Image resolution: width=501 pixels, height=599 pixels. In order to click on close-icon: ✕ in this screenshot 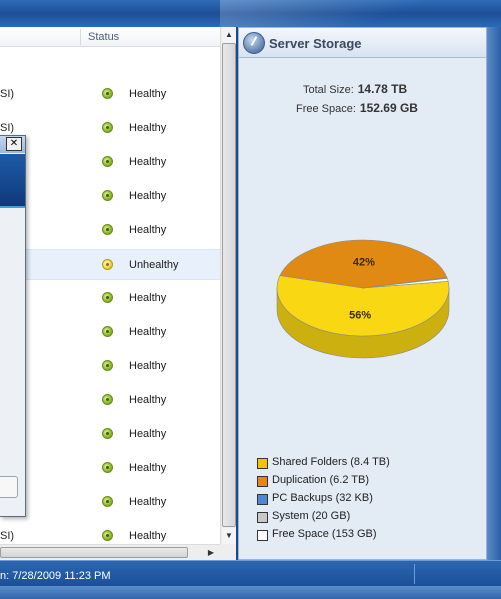, I will do `click(14, 144)`.